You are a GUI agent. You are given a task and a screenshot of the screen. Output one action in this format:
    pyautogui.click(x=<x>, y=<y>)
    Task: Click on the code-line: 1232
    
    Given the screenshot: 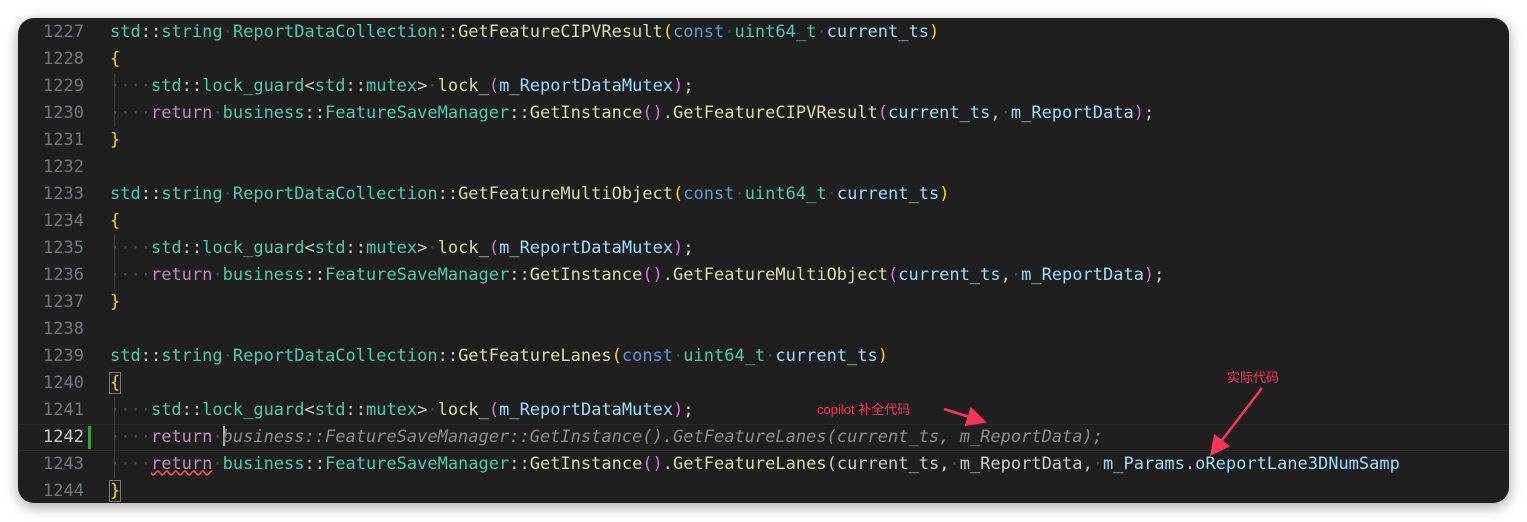 What is the action you would take?
    pyautogui.click(x=763, y=167)
    